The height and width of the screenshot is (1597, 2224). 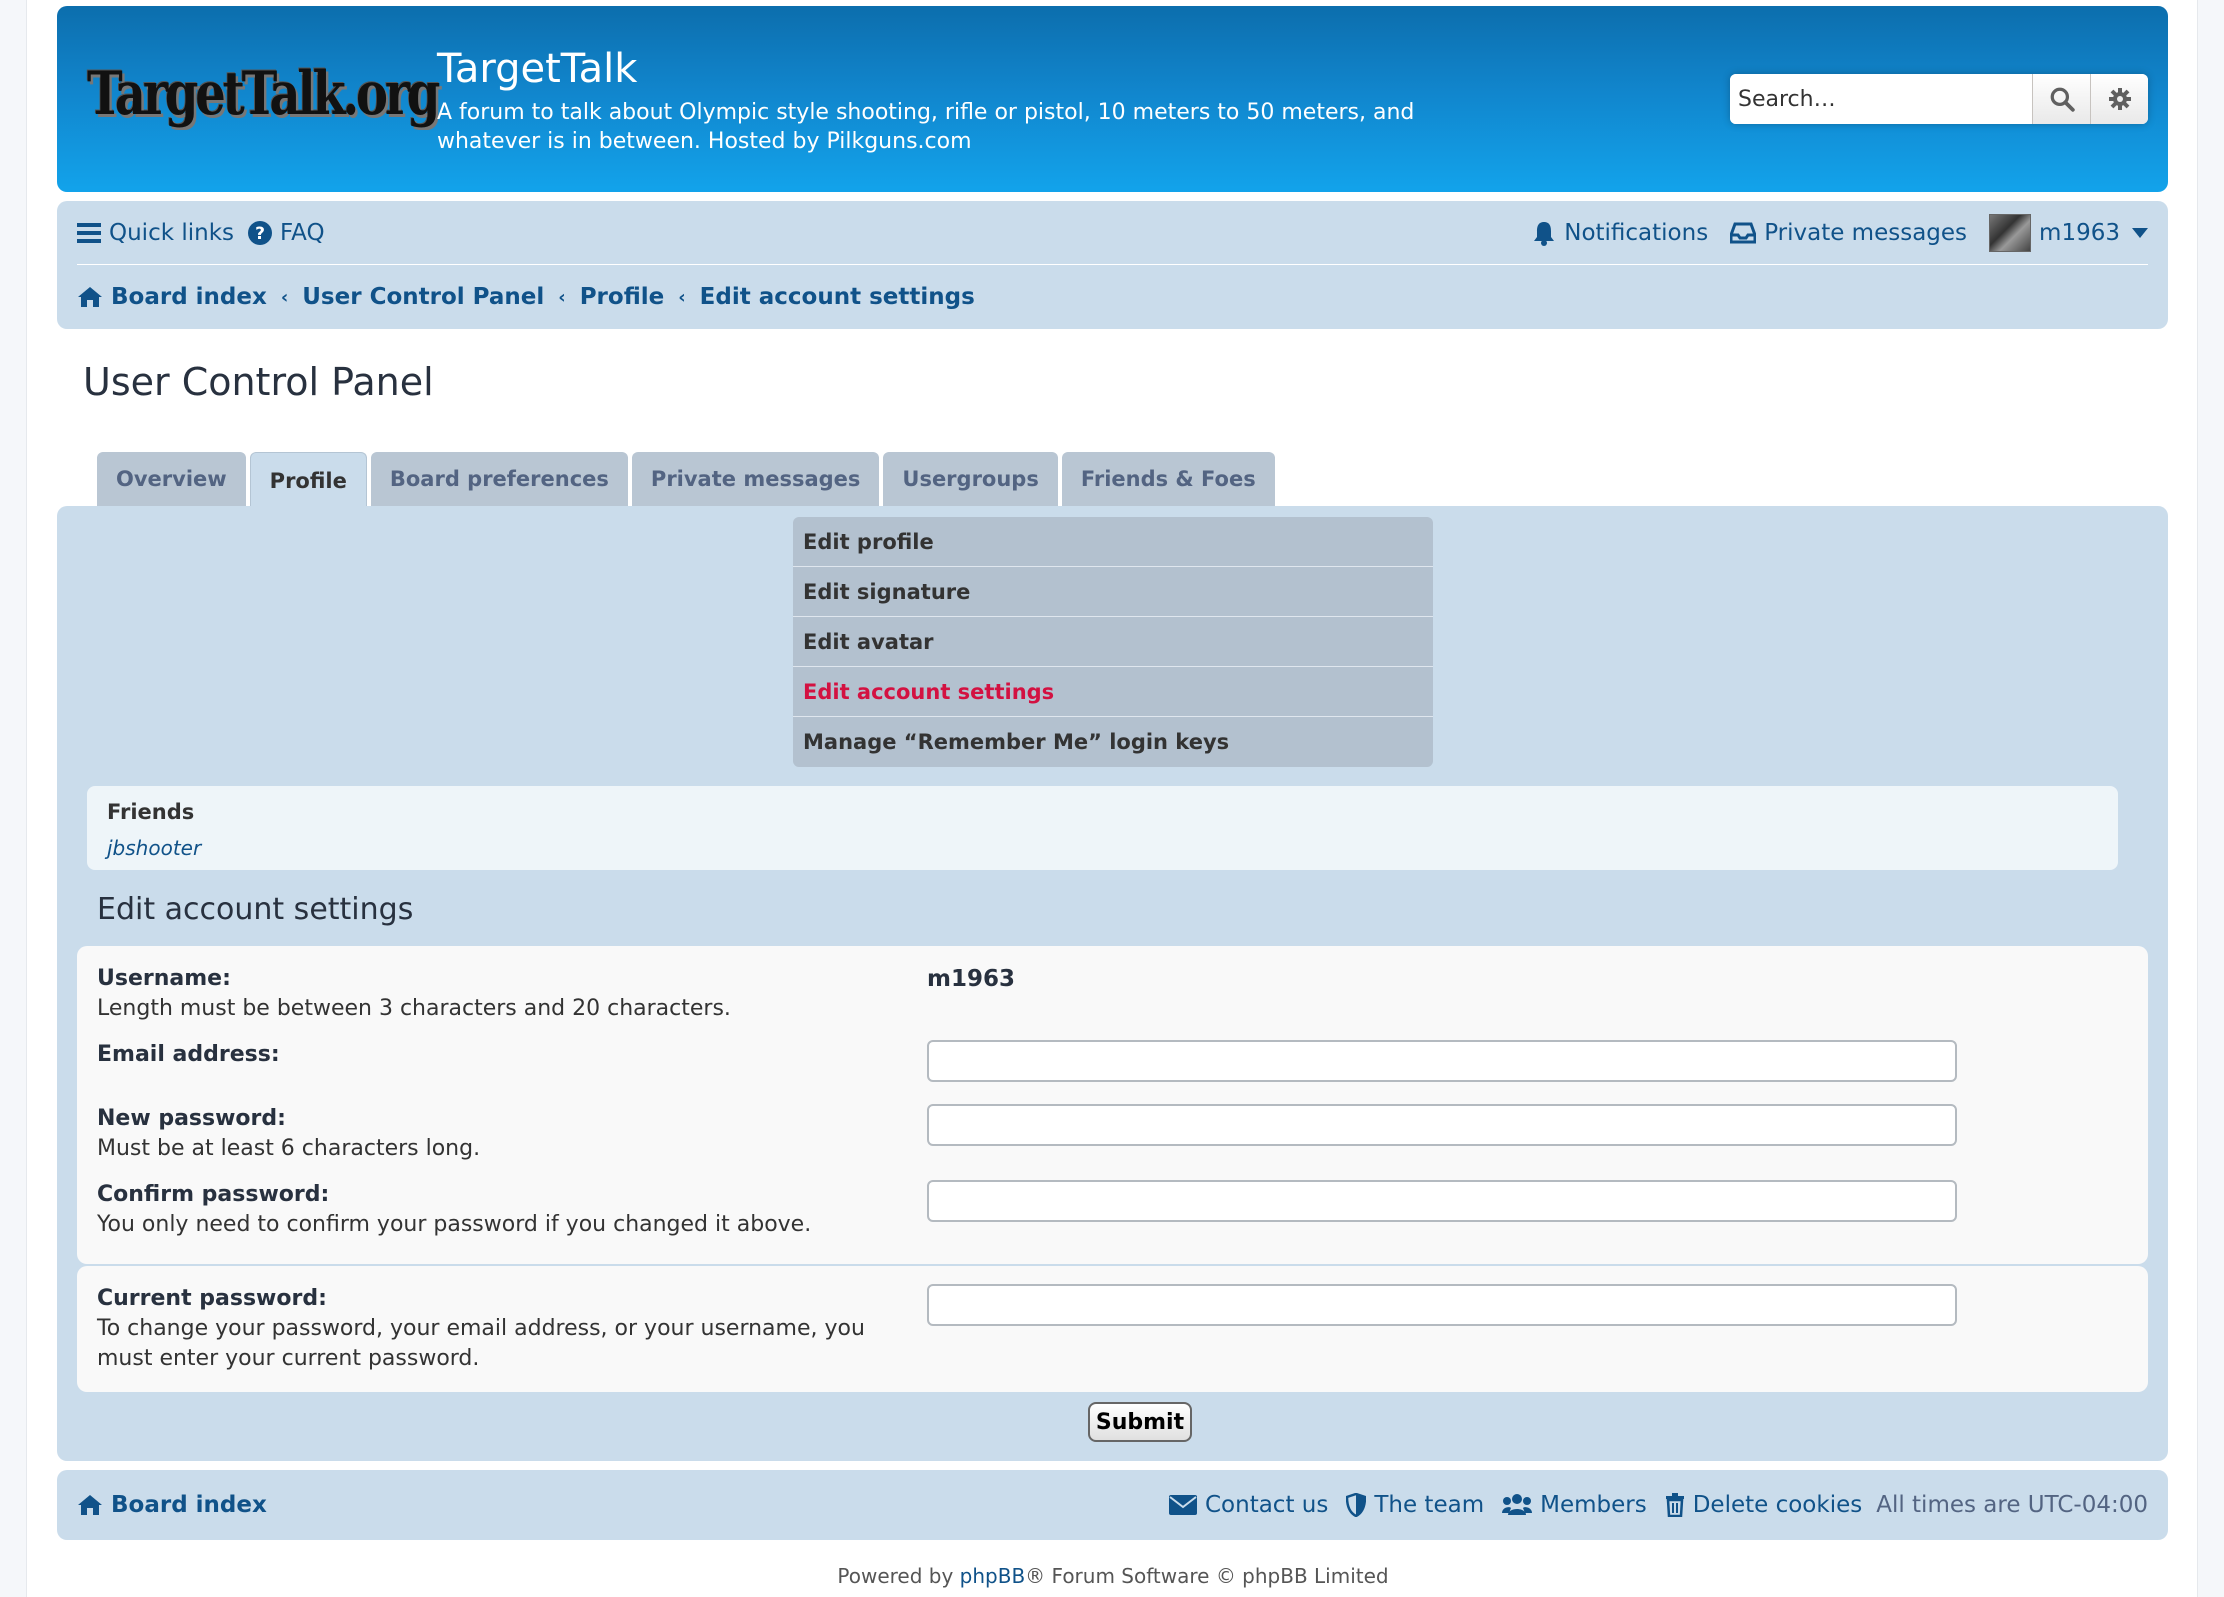 I want to click on caret-down-icon, so click(x=2140, y=232).